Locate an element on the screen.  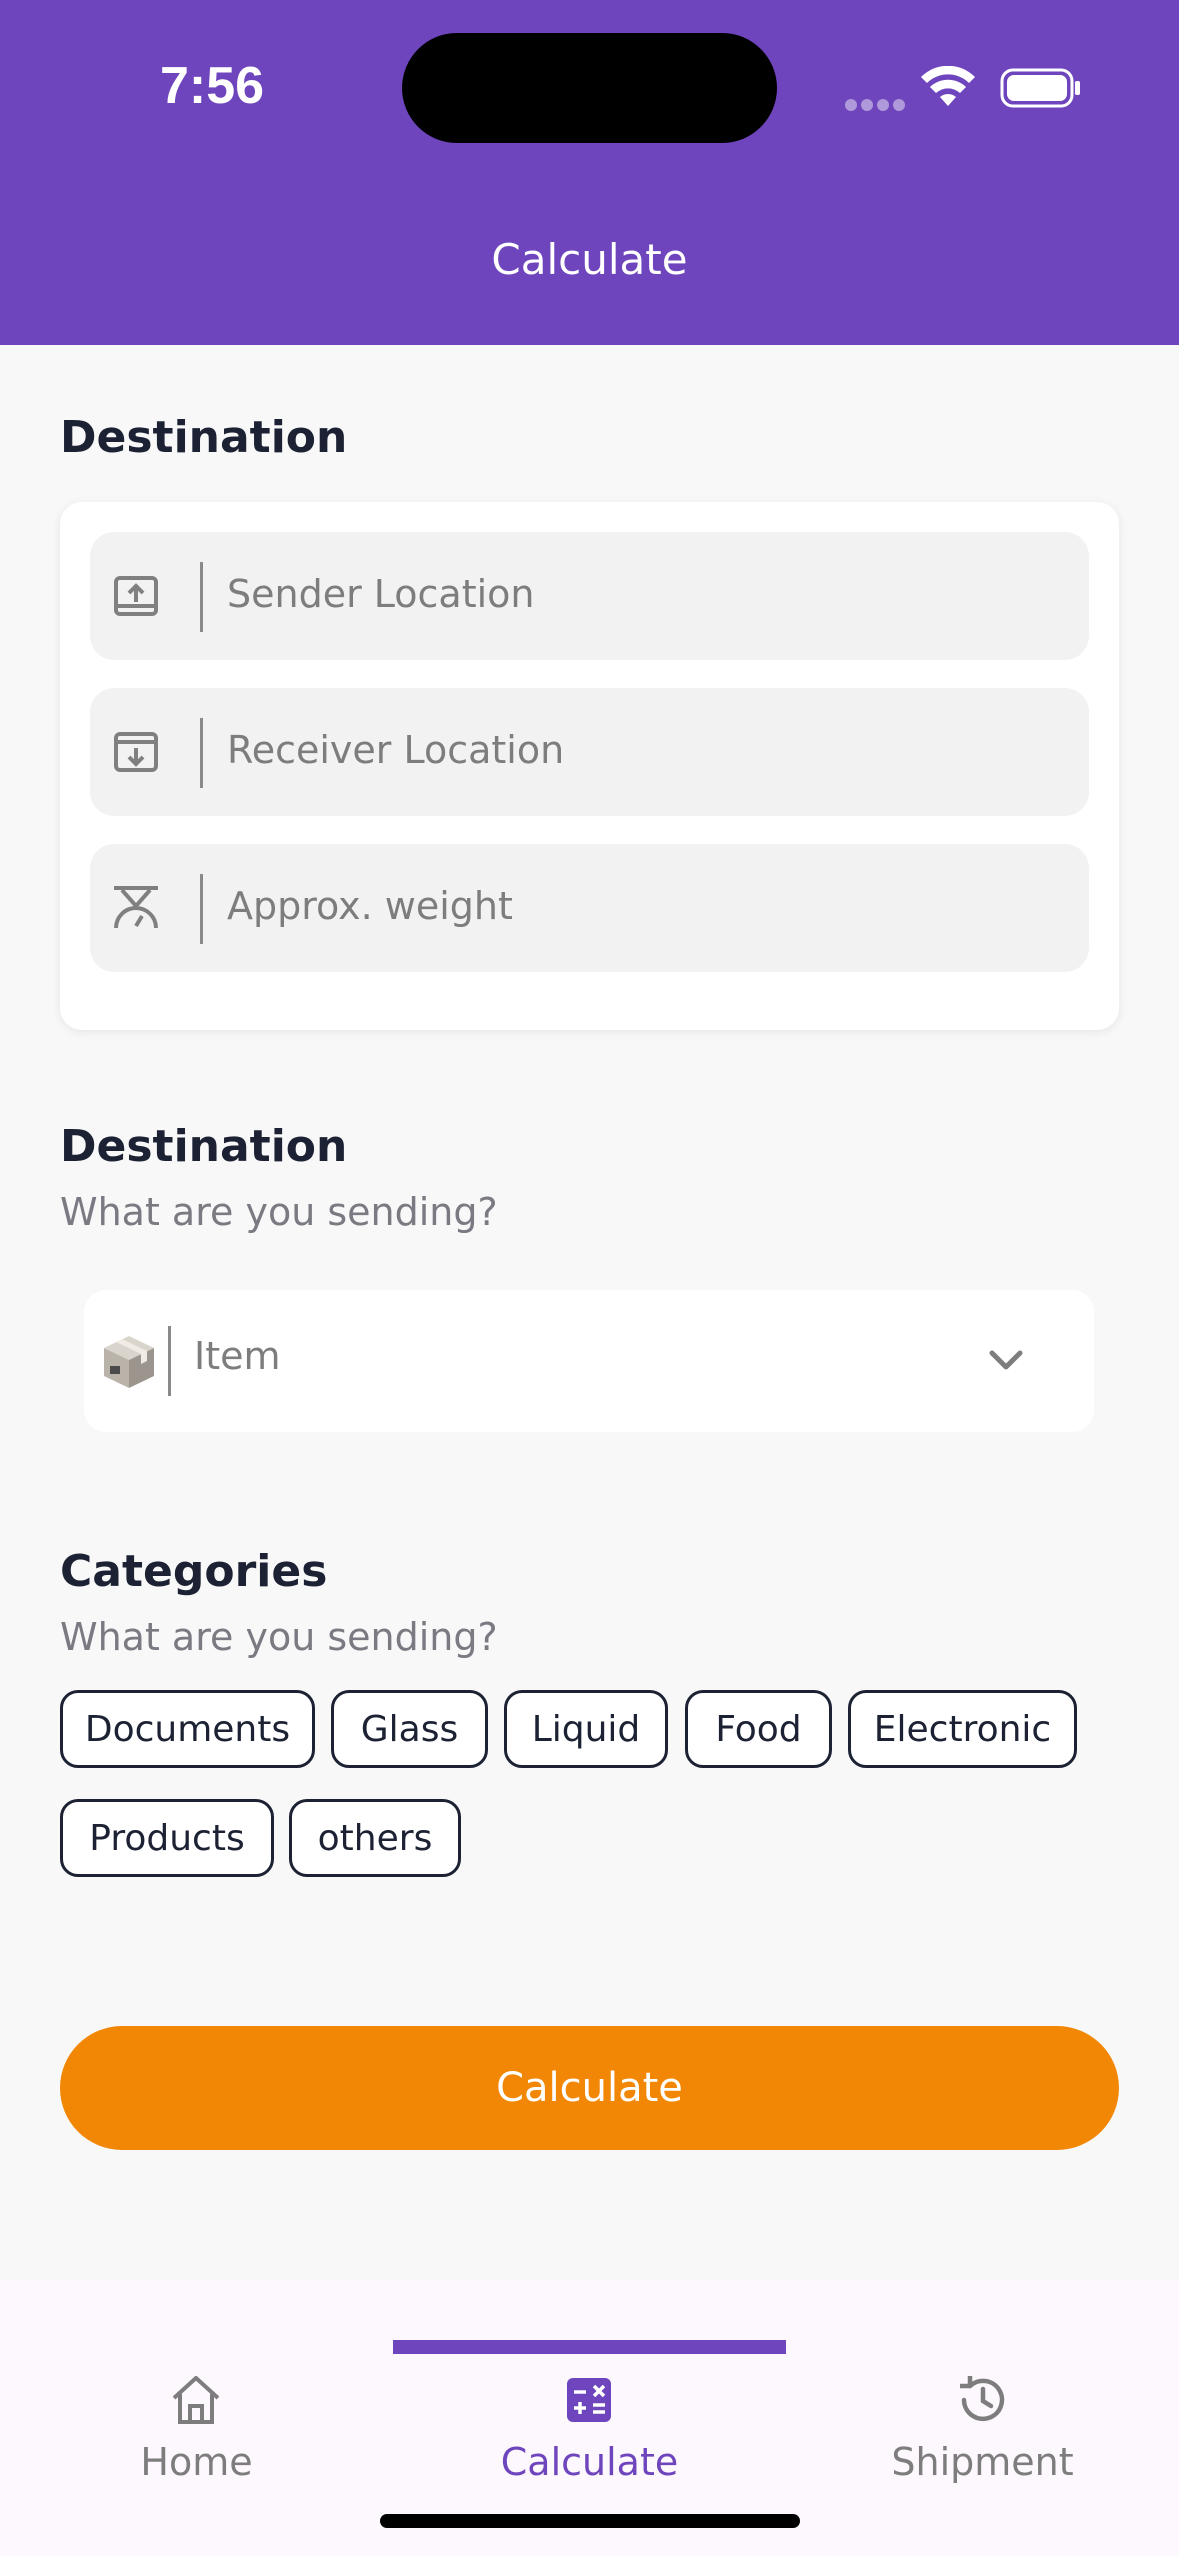
approx-weight-placeholder: Approx. weight is located at coordinates (370, 906).